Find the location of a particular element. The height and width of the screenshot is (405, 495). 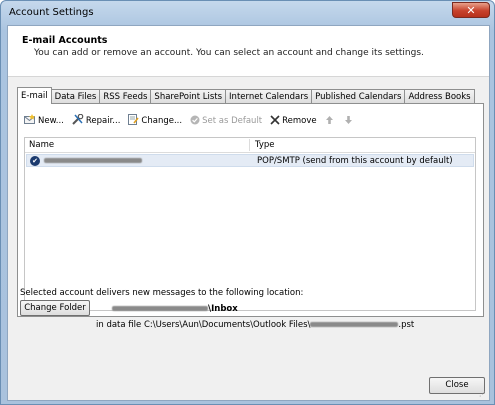

tab-published-calendars: Published Calendars is located at coordinates (358, 96).